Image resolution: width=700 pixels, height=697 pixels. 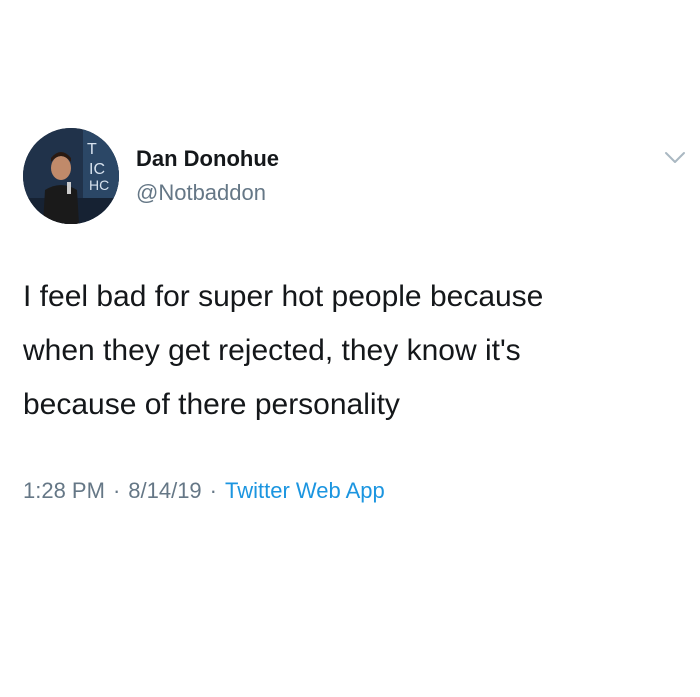 What do you see at coordinates (201, 193) in the screenshot?
I see `author-handle: @Notbaddon` at bounding box center [201, 193].